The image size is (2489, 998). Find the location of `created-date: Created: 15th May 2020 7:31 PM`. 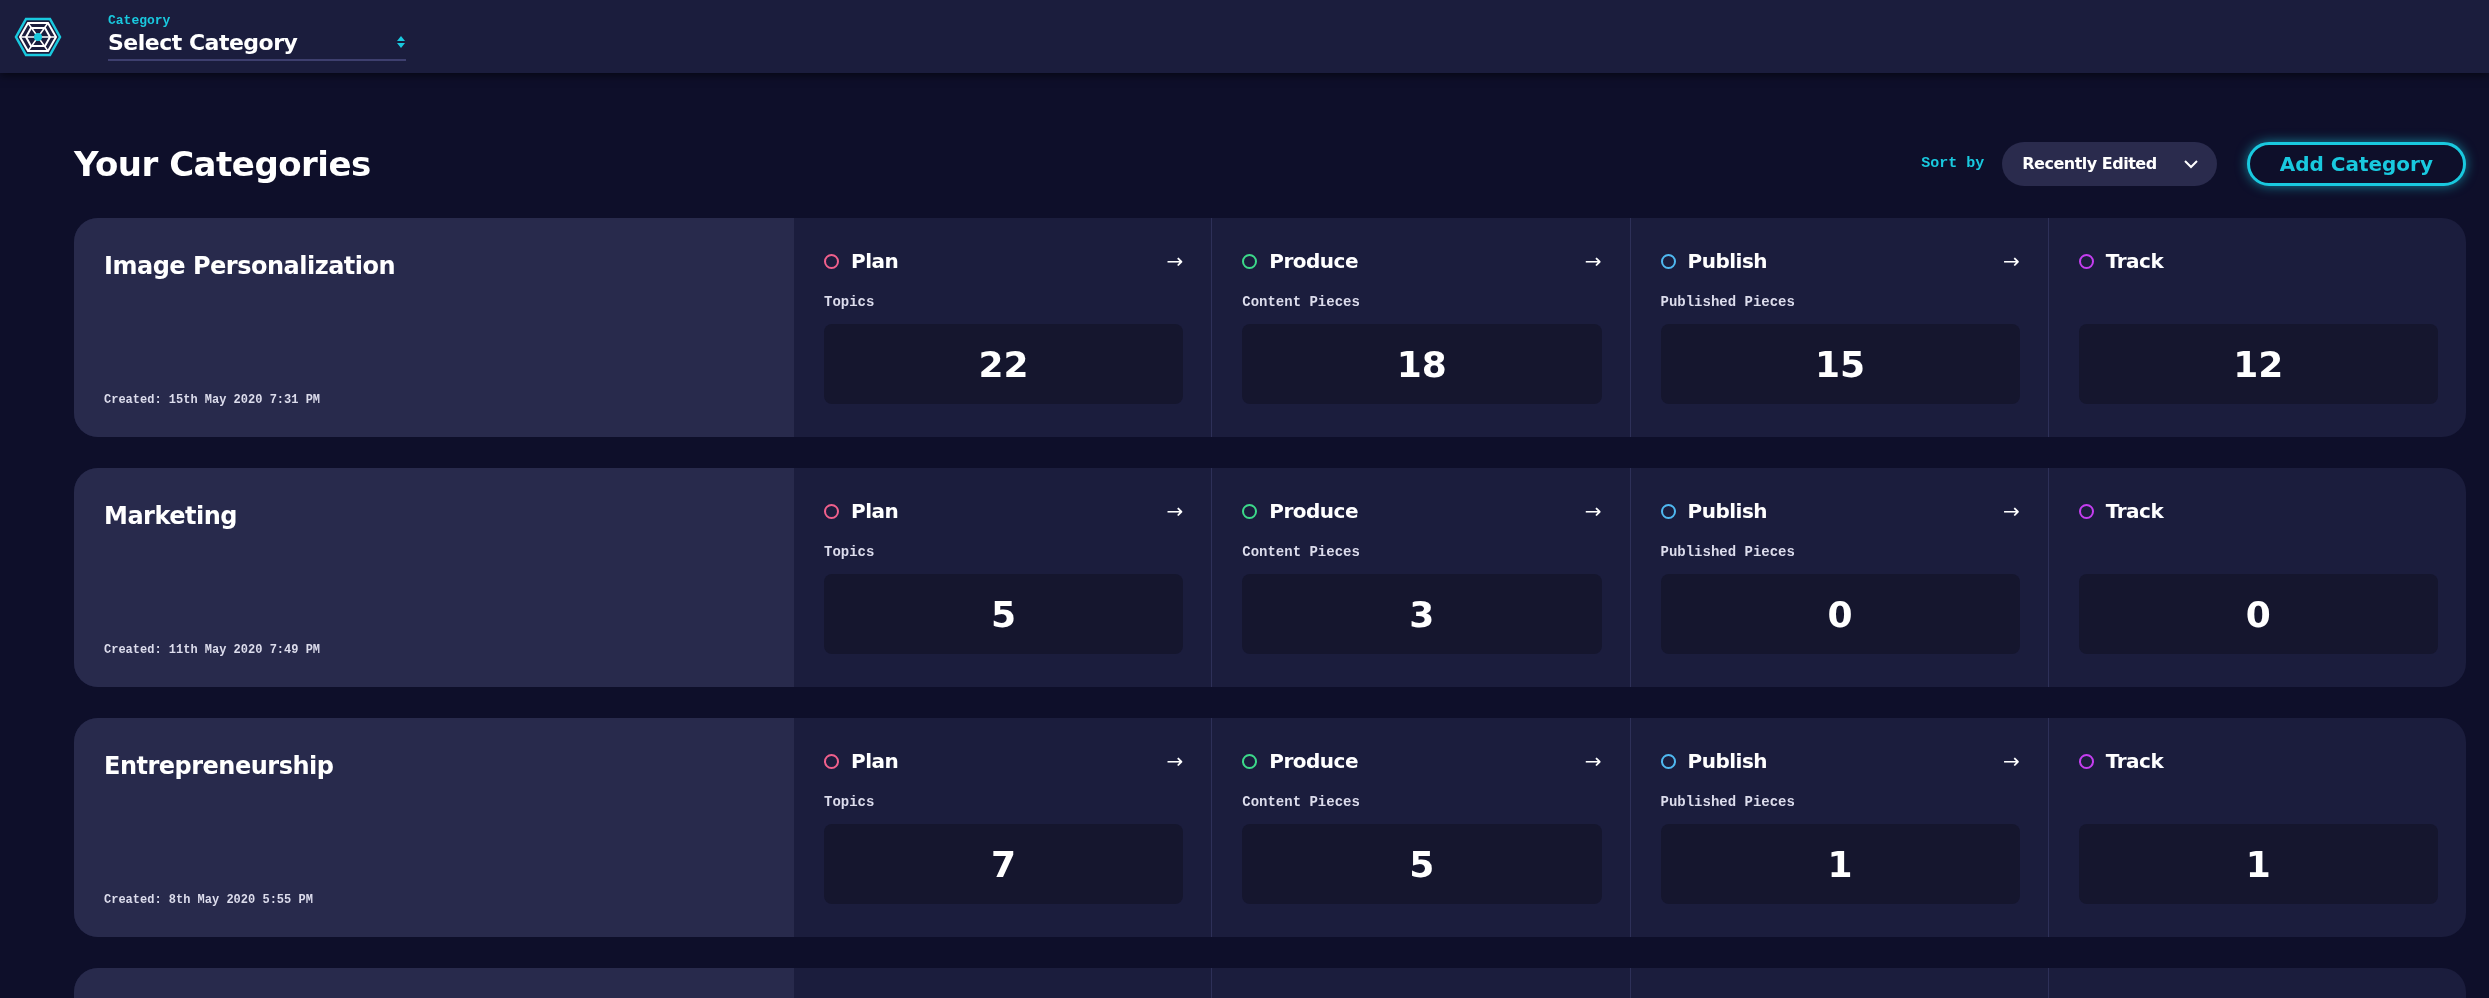

created-date: Created: 15th May 2020 7:31 PM is located at coordinates (213, 400).